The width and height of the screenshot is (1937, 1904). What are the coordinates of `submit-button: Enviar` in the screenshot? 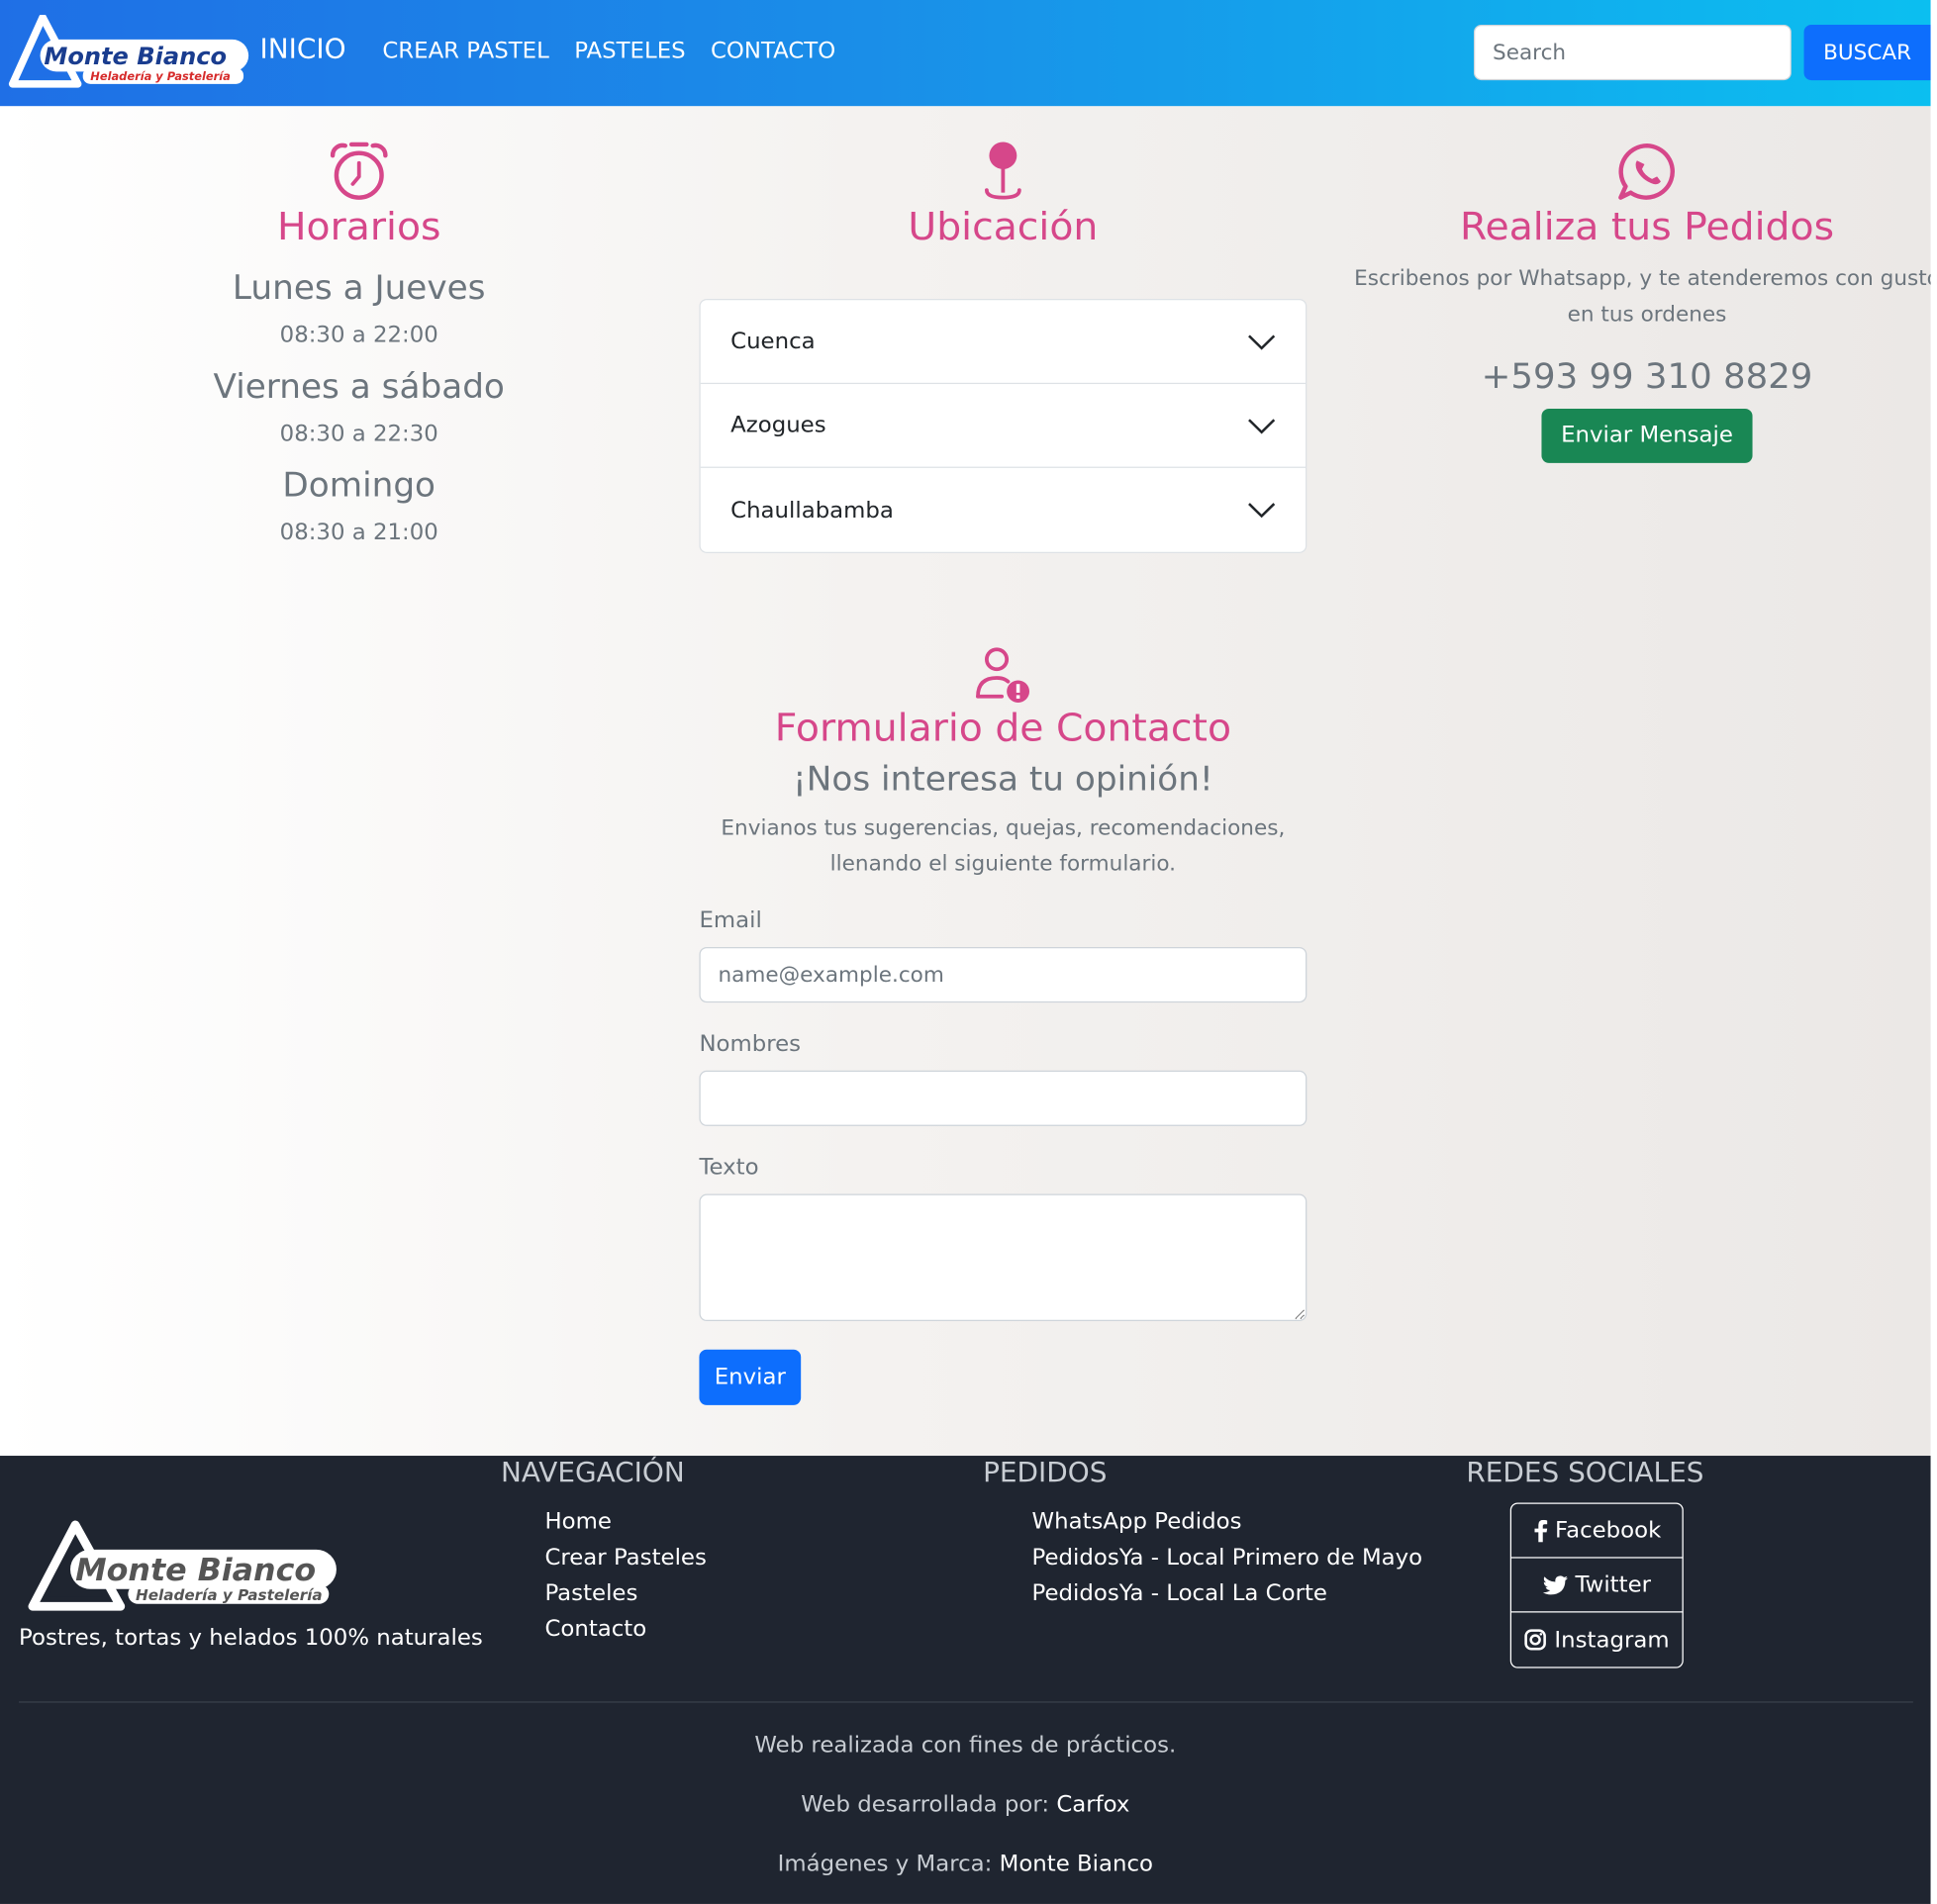 It's located at (750, 1377).